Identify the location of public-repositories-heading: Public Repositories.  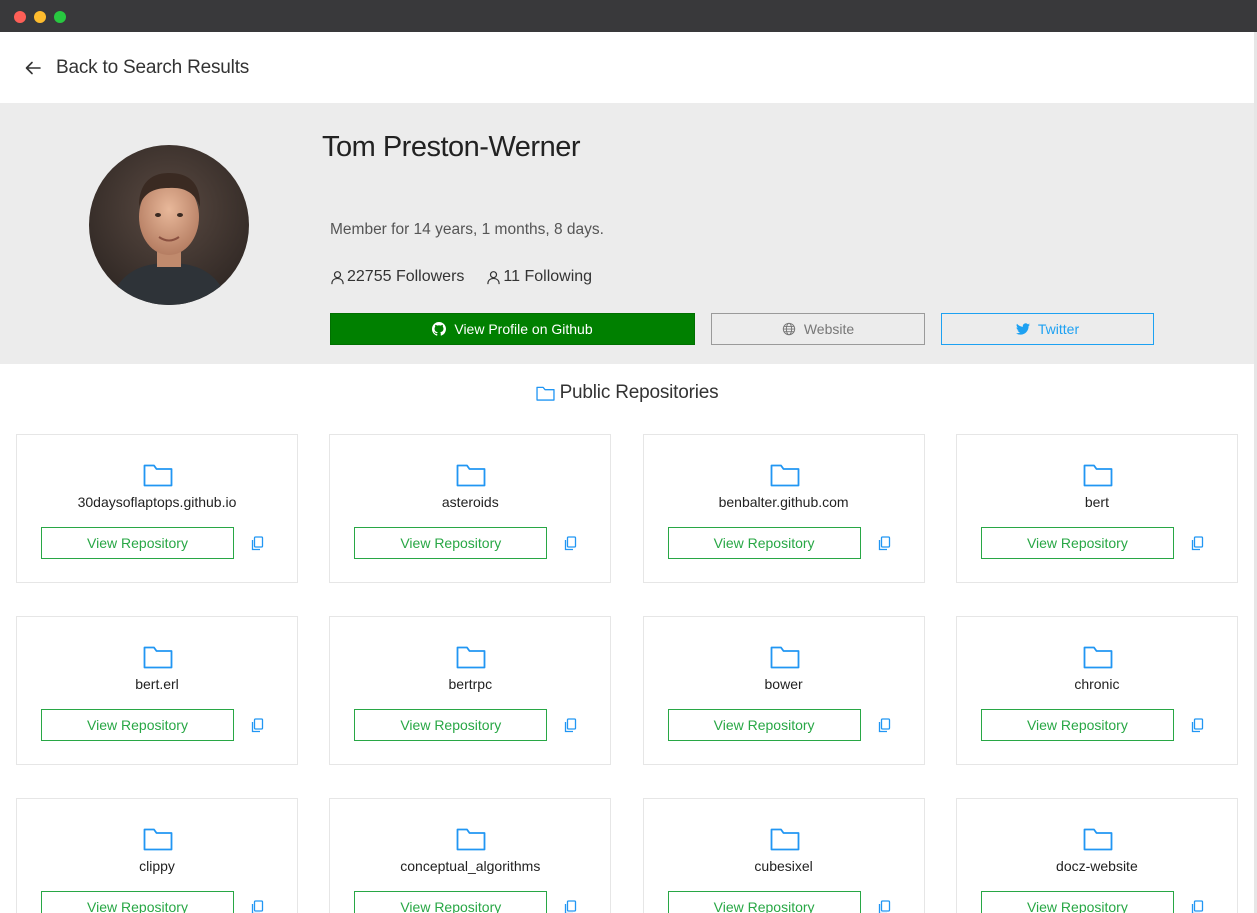
(627, 393).